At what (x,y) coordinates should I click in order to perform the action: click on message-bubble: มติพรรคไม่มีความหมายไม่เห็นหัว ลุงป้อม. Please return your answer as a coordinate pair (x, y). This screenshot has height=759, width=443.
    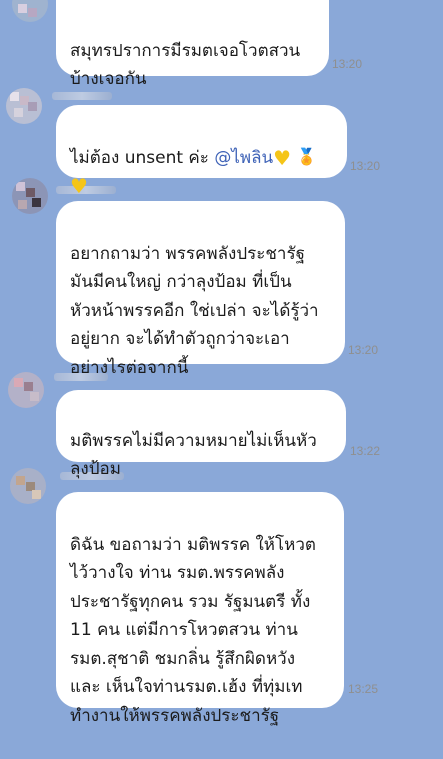
    Looking at the image, I should click on (201, 434).